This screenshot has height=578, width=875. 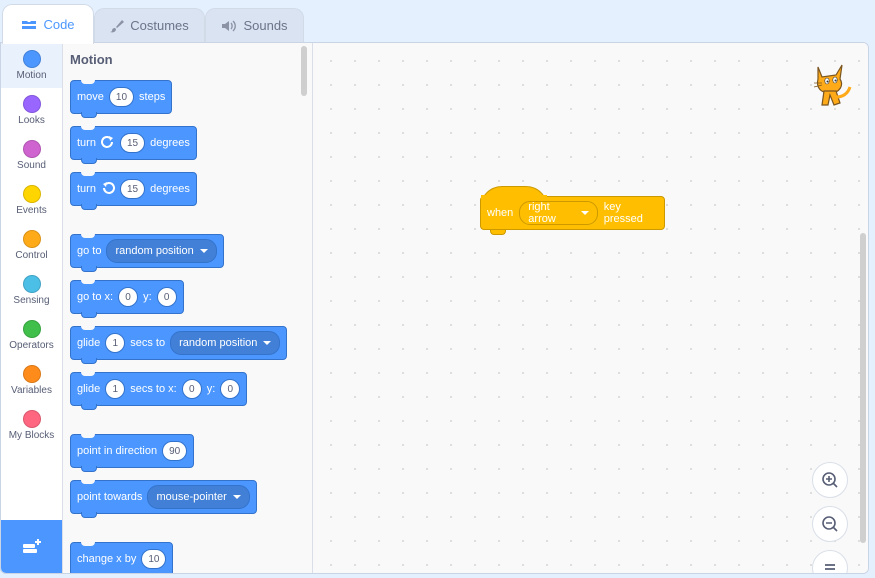 I want to click on workspace-scrollbar, so click(x=863, y=388).